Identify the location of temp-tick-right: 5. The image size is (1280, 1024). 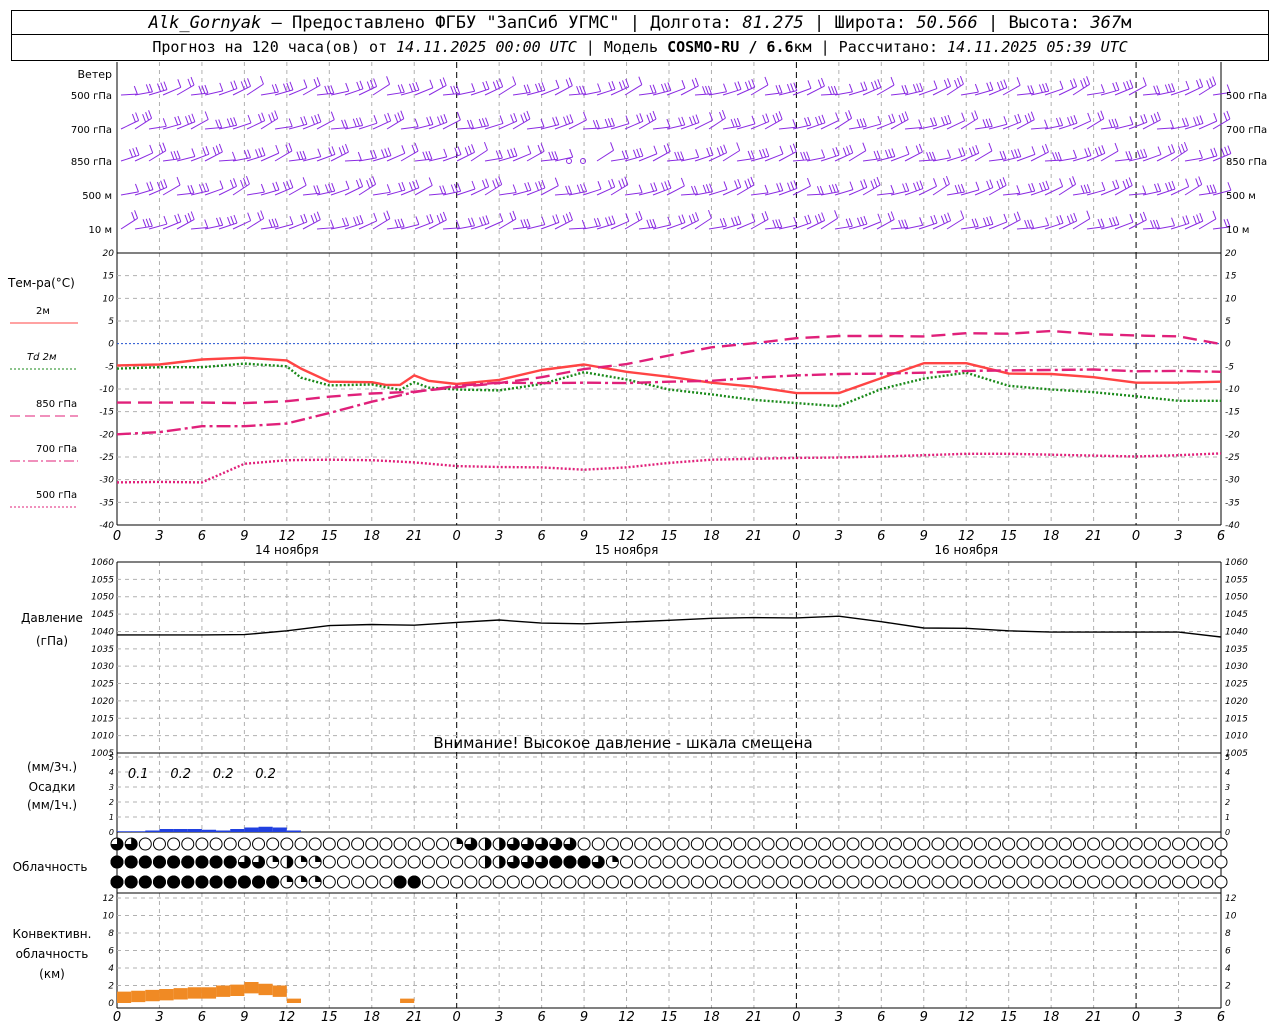
(1228, 322).